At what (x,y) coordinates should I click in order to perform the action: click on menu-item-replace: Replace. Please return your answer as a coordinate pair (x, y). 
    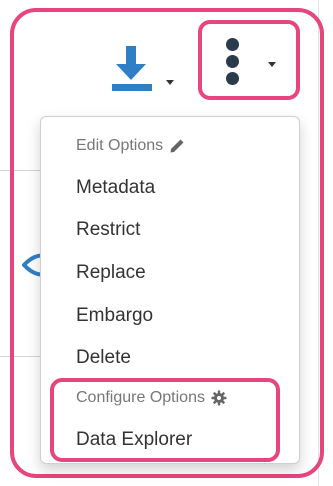
    Looking at the image, I should click on (111, 273).